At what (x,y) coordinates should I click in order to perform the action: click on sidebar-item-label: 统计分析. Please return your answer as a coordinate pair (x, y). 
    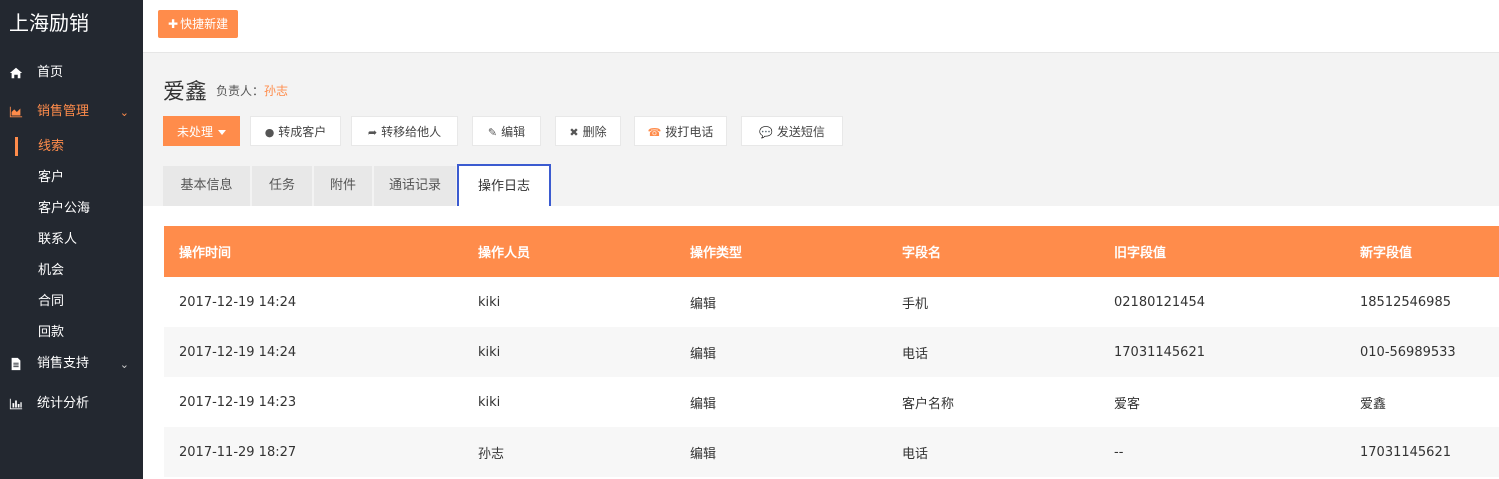
    Looking at the image, I should click on (63, 403).